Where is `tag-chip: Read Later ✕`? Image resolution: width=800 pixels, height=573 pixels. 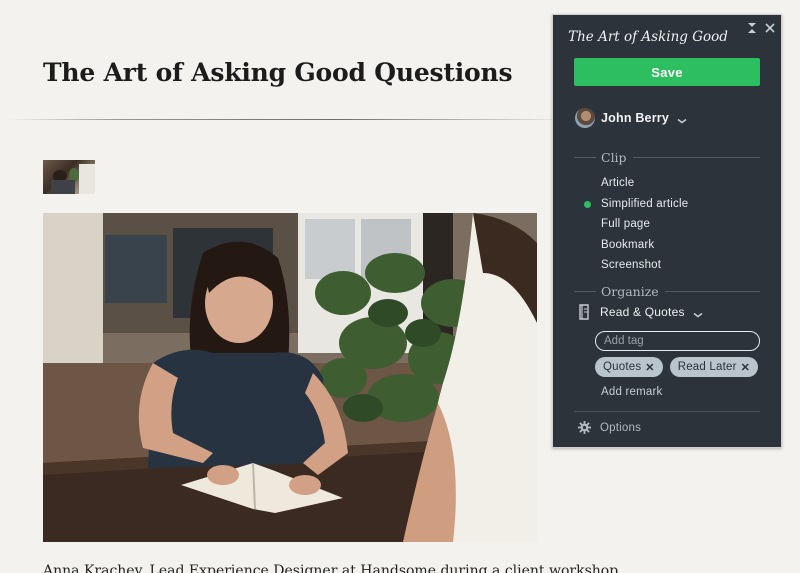 tag-chip: Read Later ✕ is located at coordinates (714, 367).